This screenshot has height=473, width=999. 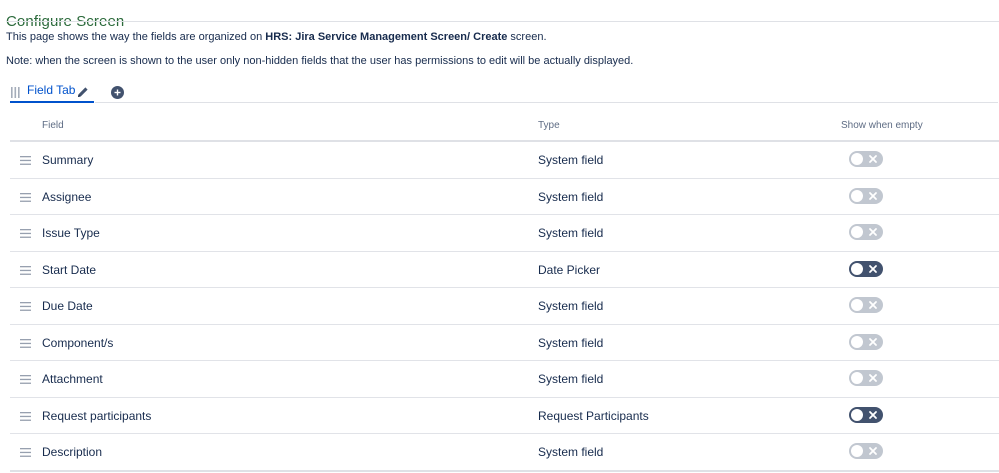 I want to click on table-row: Summary System field, so click(x=504, y=160).